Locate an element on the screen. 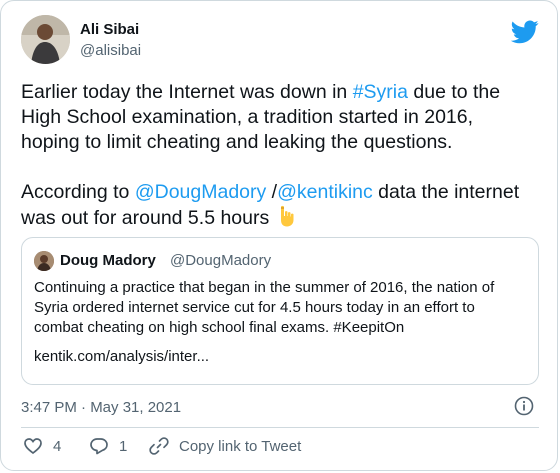  point-down-emoji is located at coordinates (287, 216).